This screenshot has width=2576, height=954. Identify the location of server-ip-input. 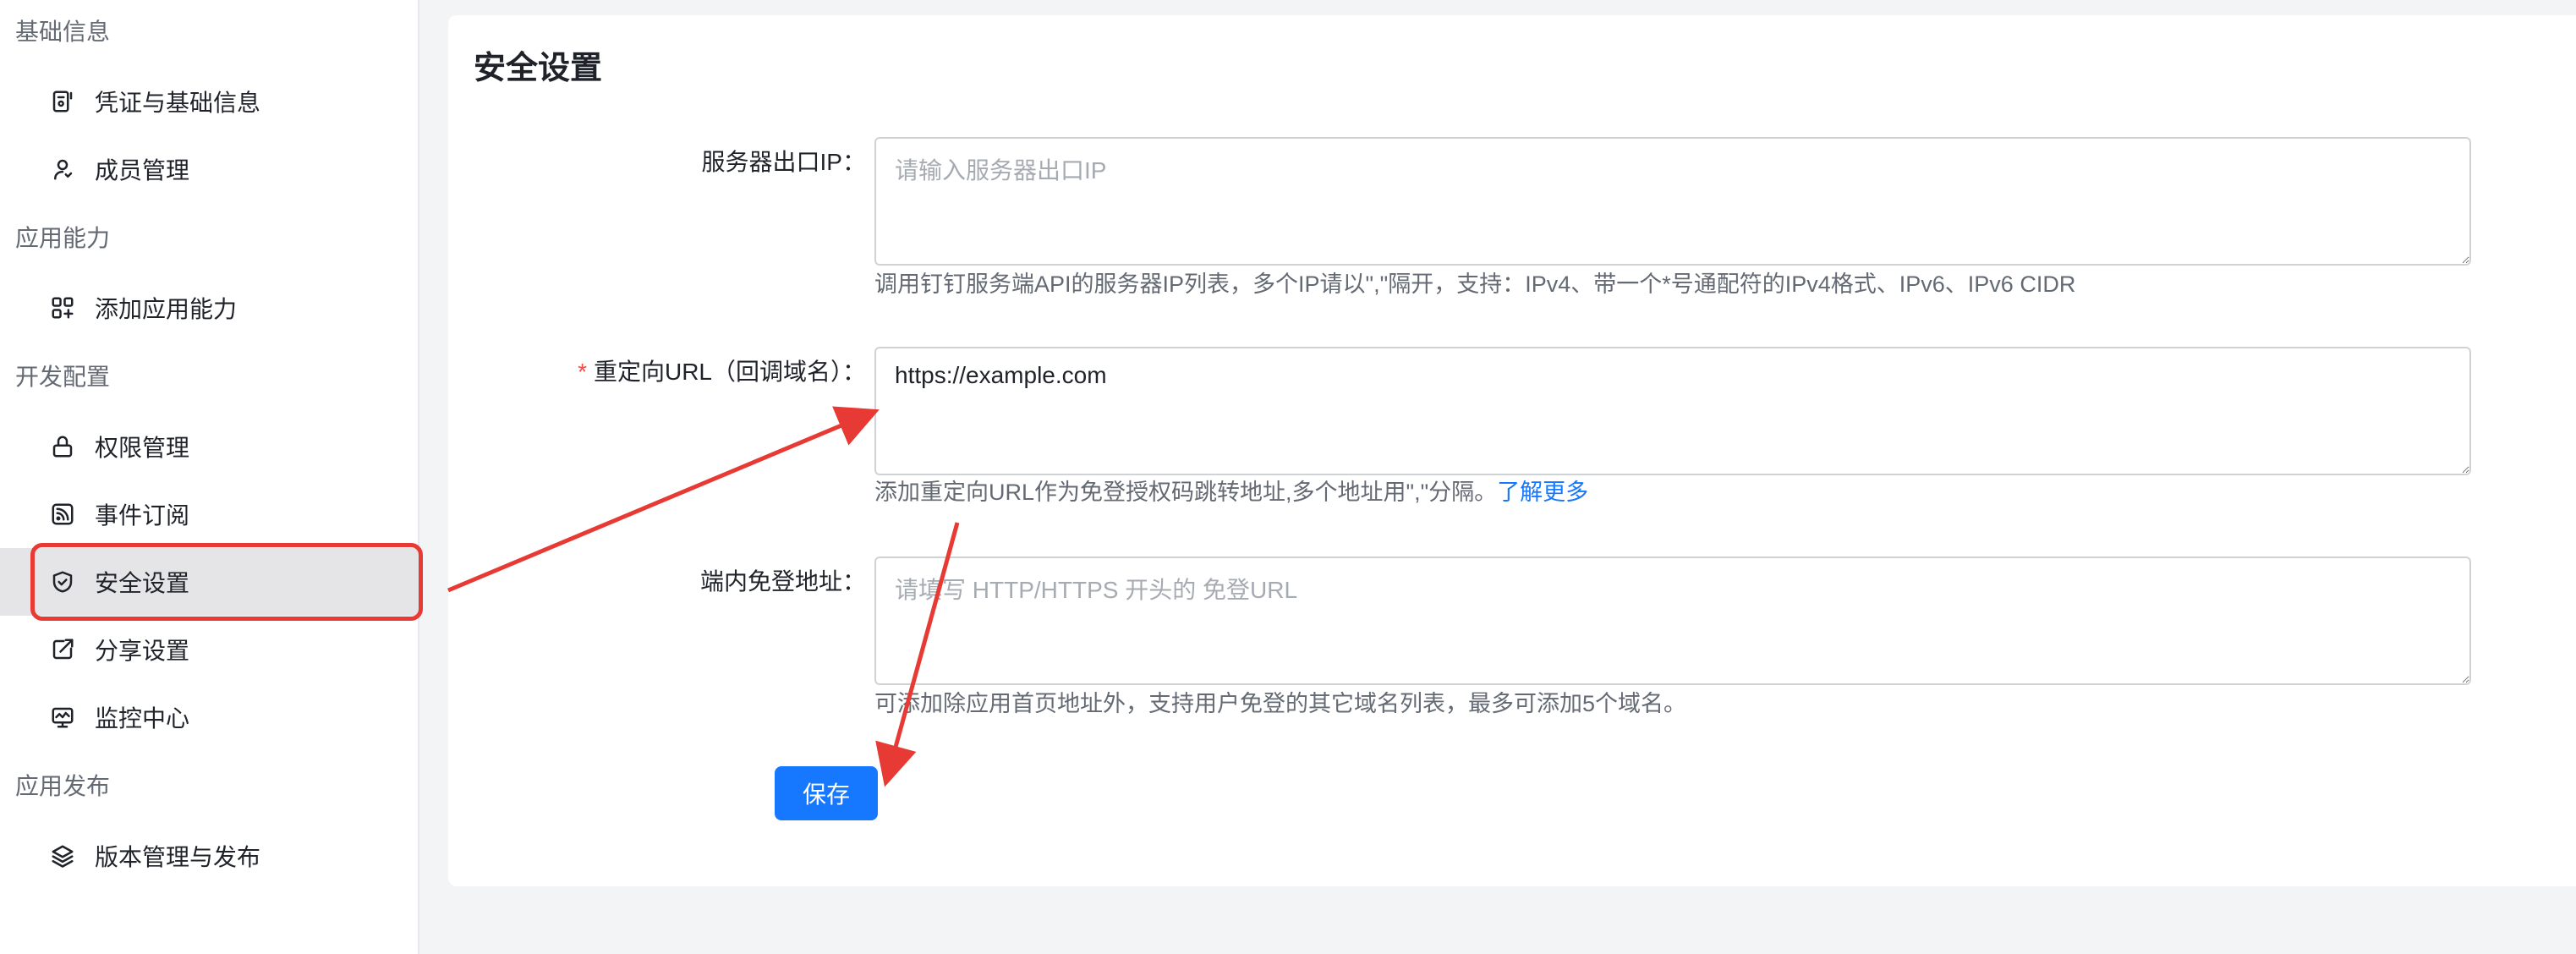
(1672, 201).